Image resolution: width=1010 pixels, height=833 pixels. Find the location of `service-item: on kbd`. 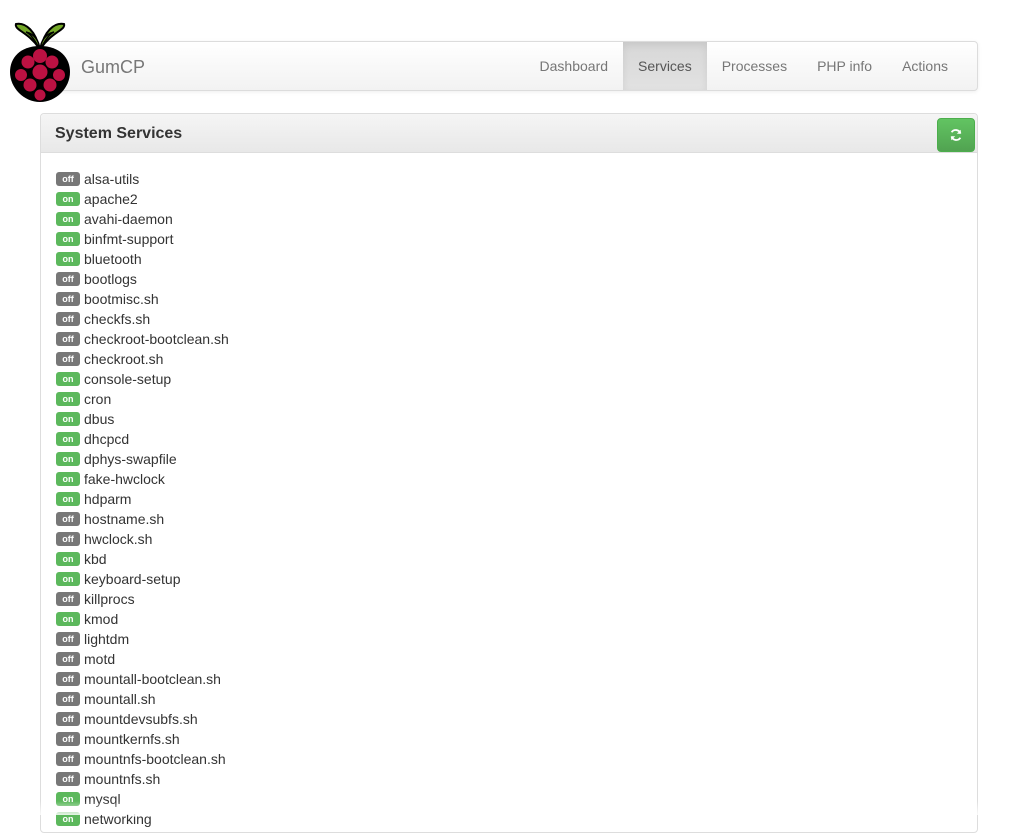

service-item: on kbd is located at coordinates (142, 559).